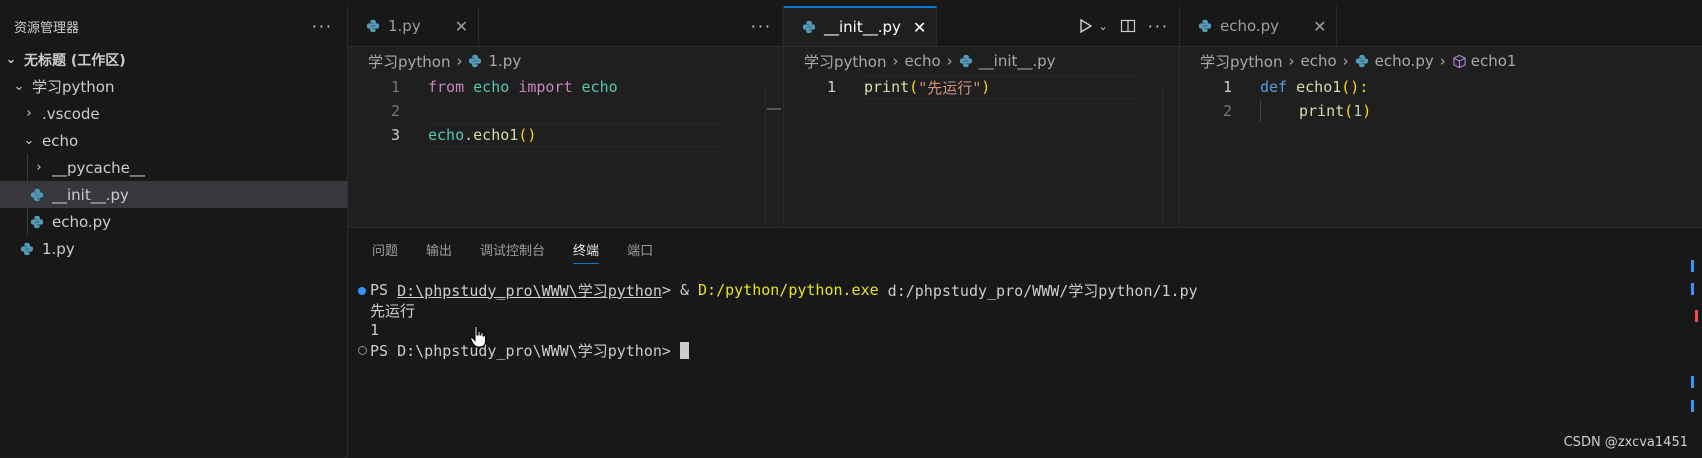  I want to click on tab-1py: 1.py ✕, so click(414, 26).